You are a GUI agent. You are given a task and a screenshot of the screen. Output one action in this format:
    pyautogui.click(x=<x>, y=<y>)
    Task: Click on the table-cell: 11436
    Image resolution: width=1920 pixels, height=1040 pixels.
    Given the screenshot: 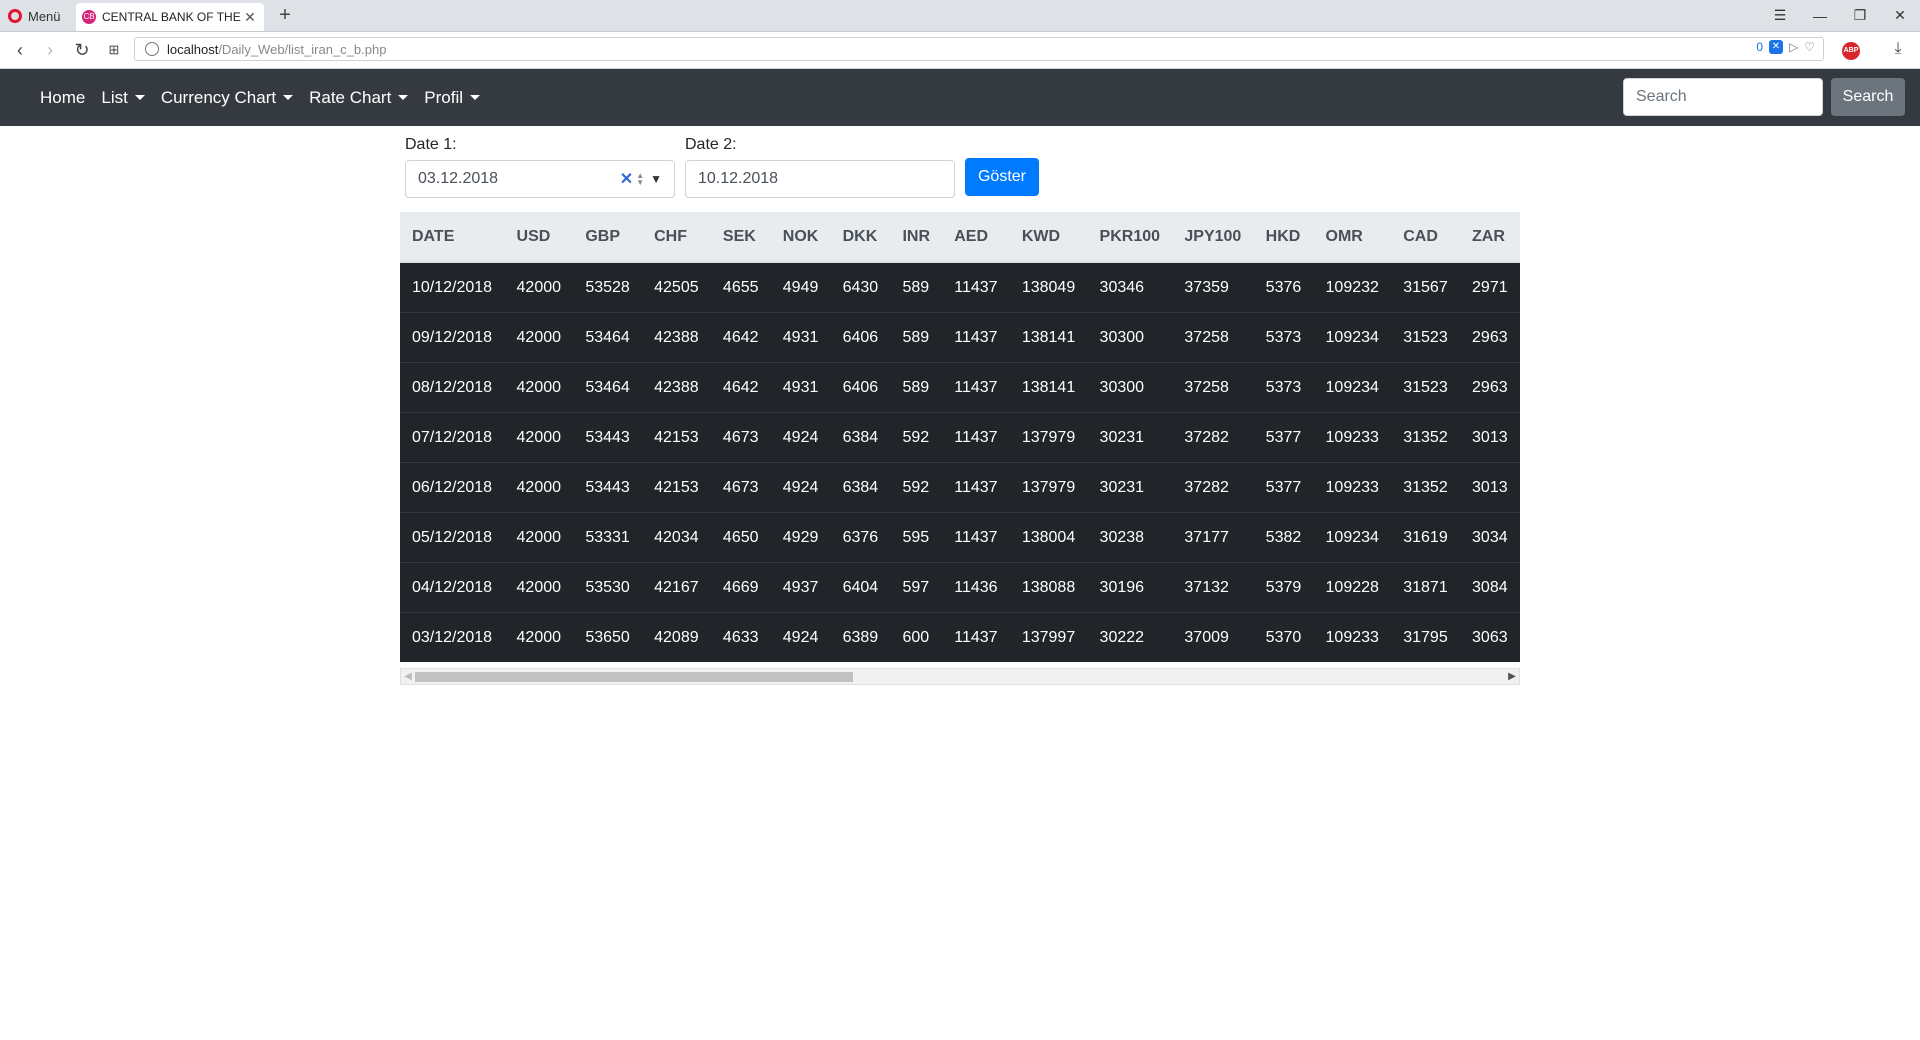 What is the action you would take?
    pyautogui.click(x=976, y=587)
    